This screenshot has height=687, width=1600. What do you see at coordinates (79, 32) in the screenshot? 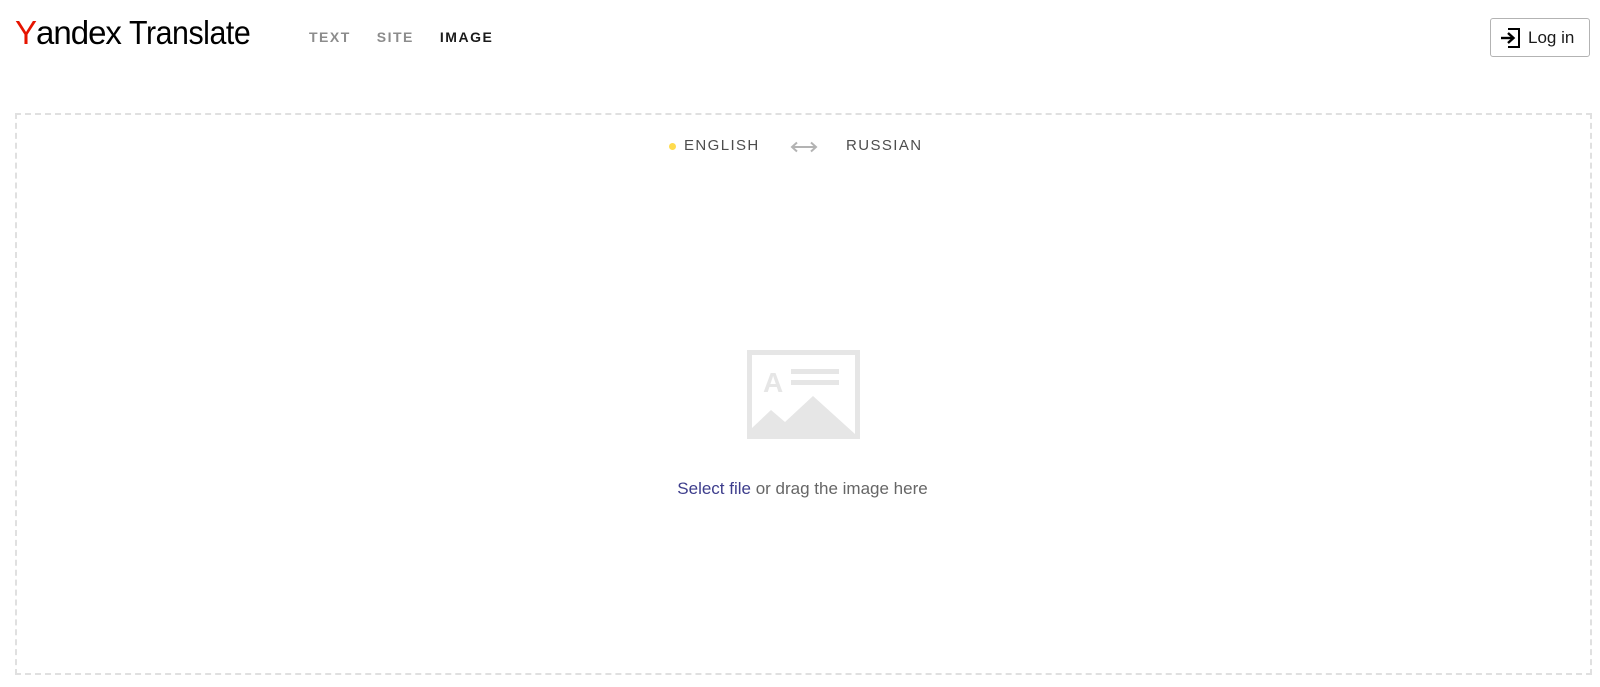
I see `logo-brand: andex` at bounding box center [79, 32].